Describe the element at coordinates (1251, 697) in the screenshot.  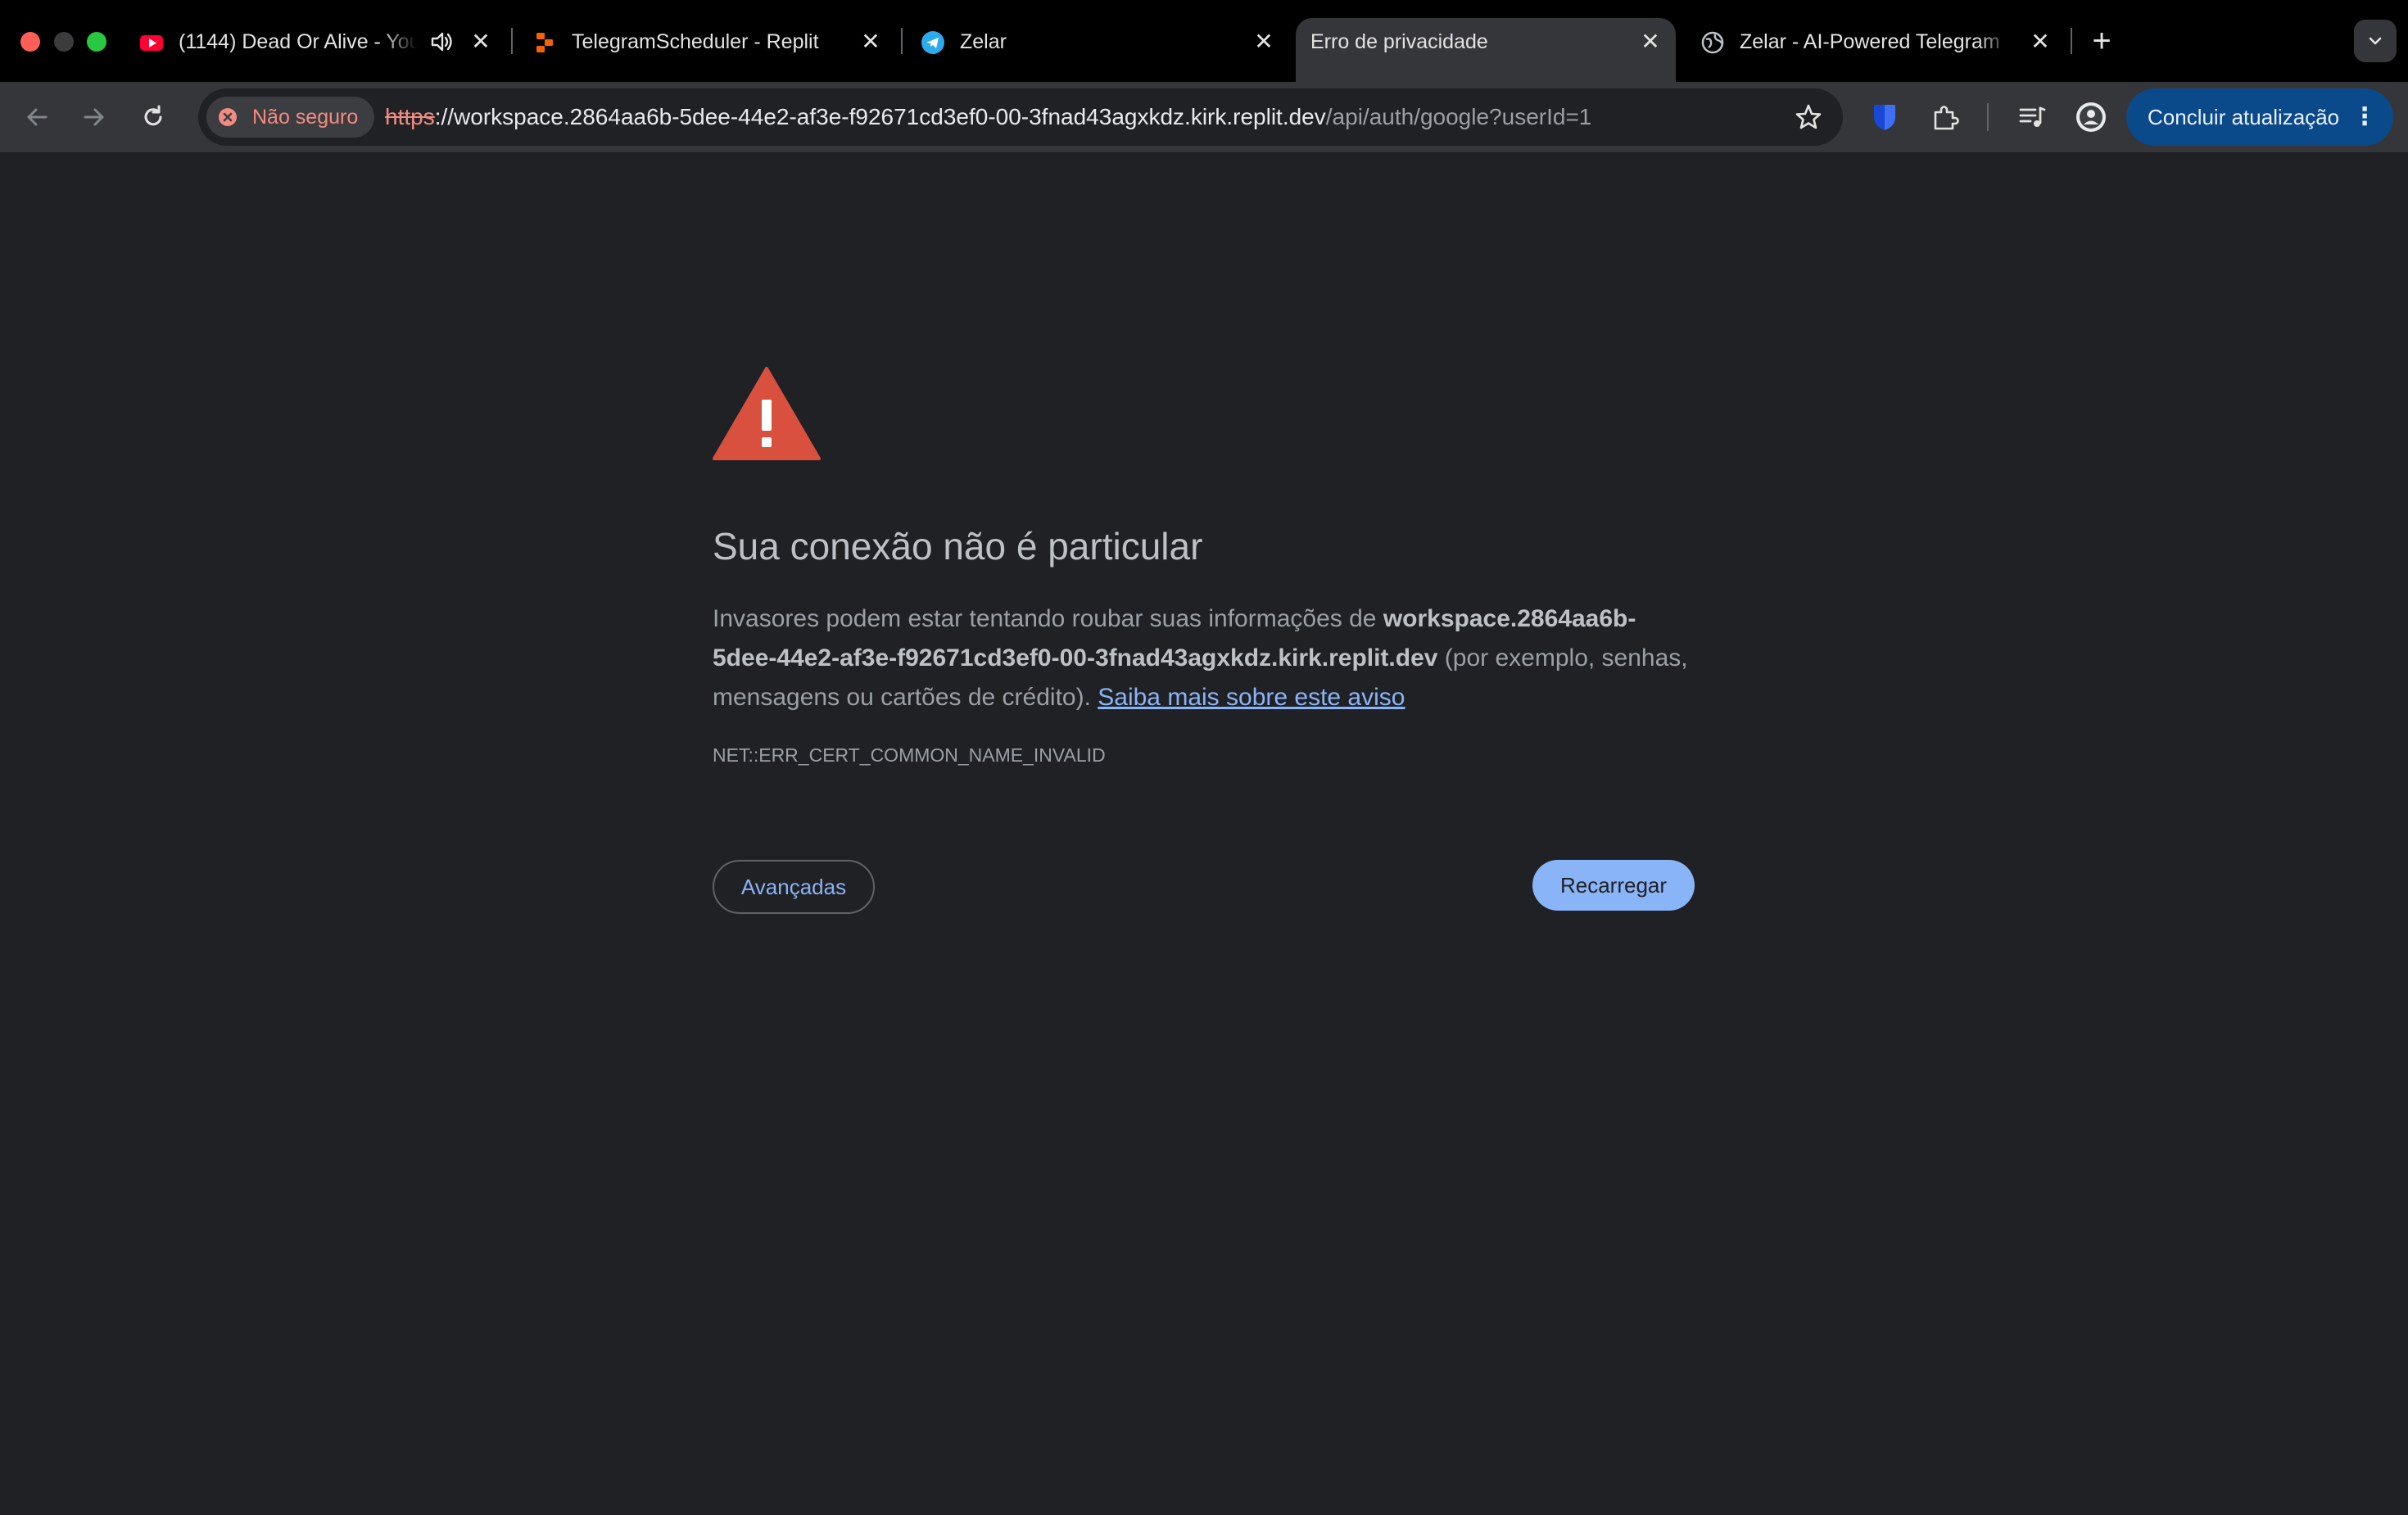
I see `learn-more-link: Saiba mais sobre este aviso` at that location.